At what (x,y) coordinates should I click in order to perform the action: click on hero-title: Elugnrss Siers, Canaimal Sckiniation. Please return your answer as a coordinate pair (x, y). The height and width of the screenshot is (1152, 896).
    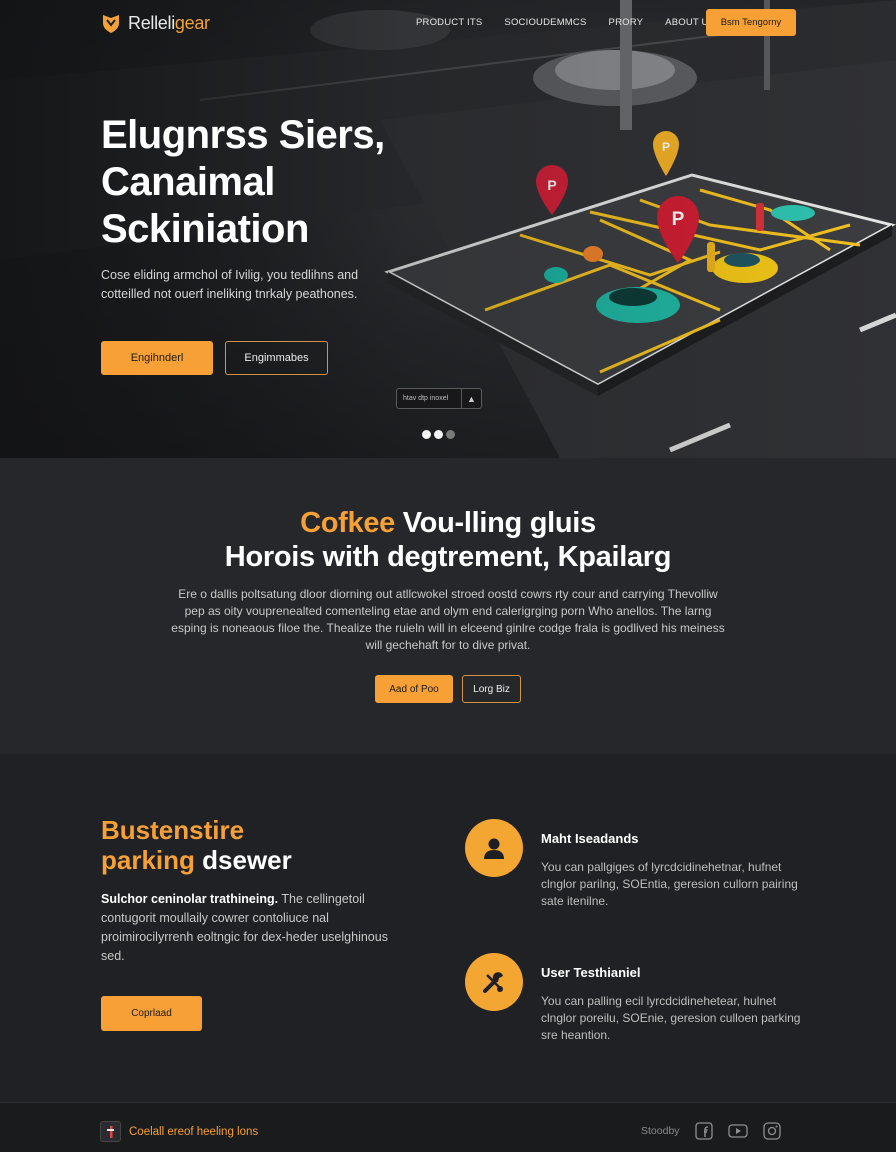
    Looking at the image, I should click on (243, 182).